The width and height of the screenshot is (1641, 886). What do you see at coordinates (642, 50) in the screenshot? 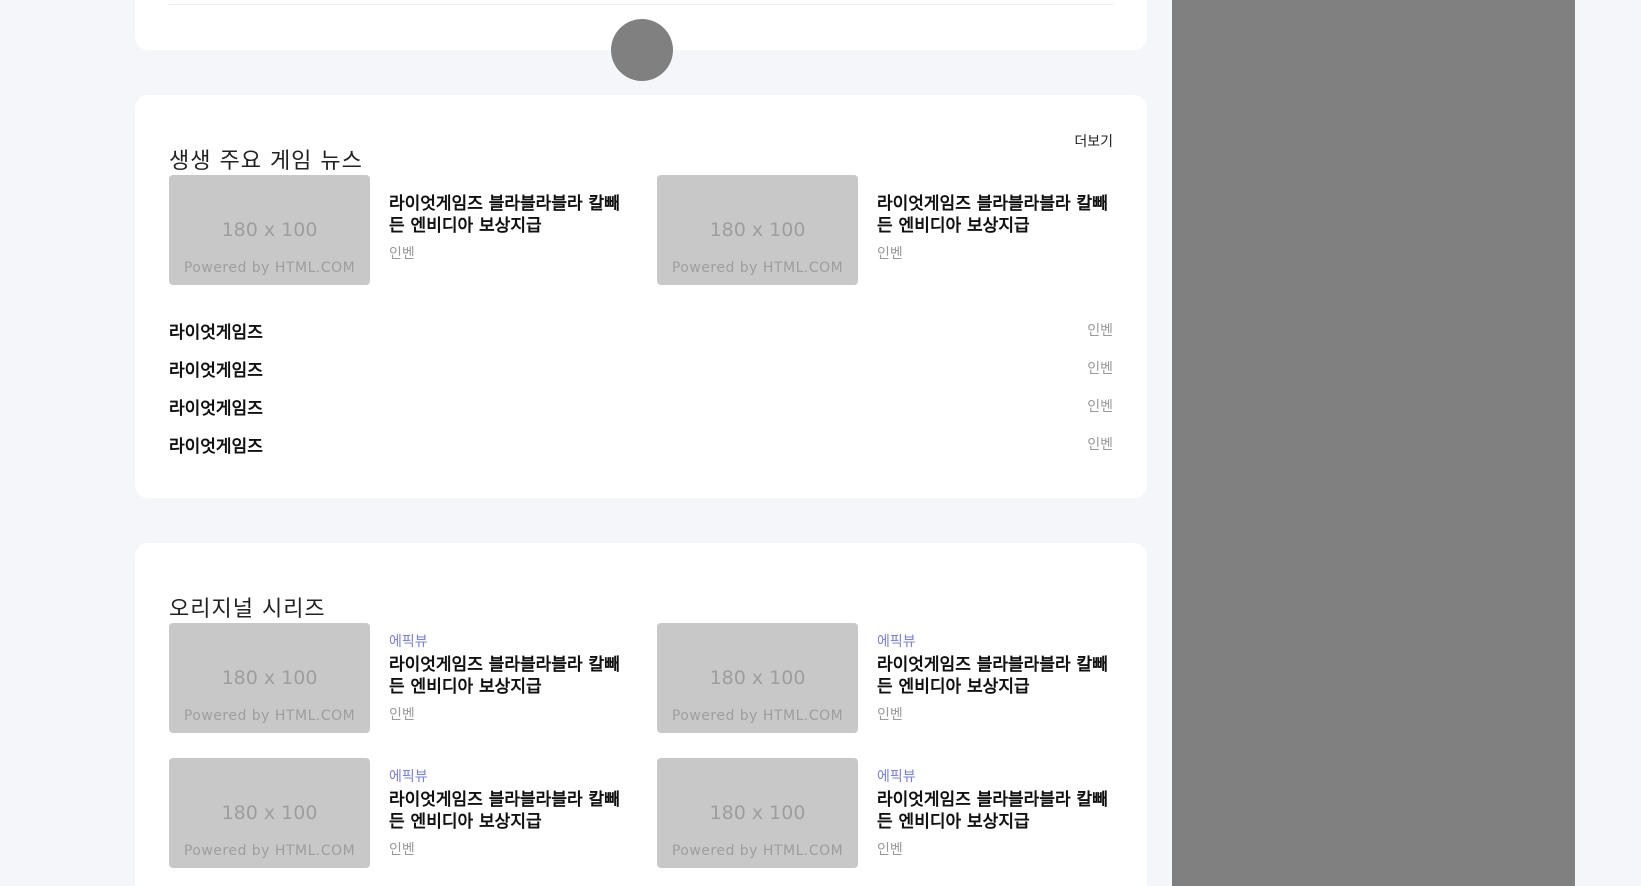
I see `scroll-indicator` at bounding box center [642, 50].